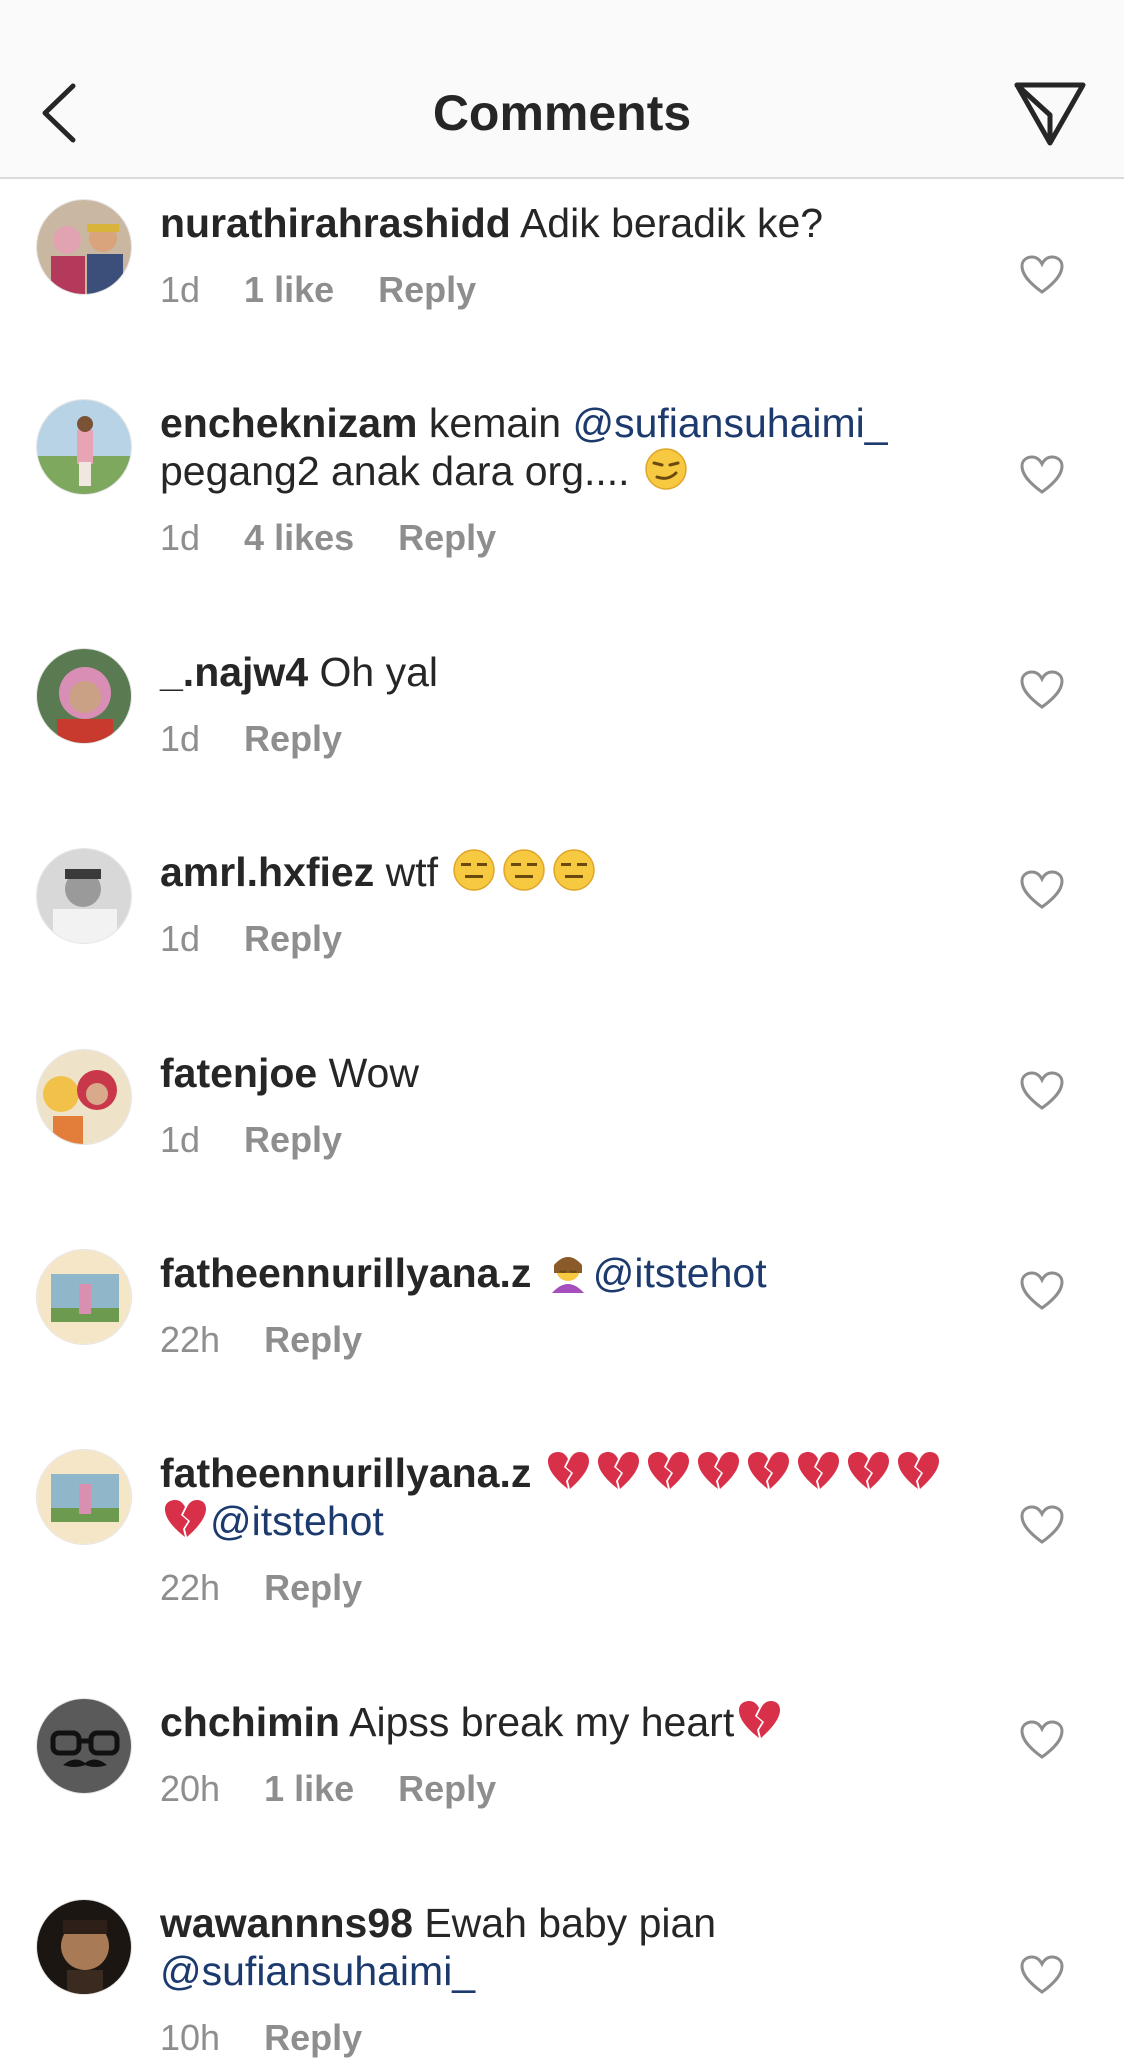  What do you see at coordinates (234, 672) in the screenshot?
I see `comment-username: _.najw4` at bounding box center [234, 672].